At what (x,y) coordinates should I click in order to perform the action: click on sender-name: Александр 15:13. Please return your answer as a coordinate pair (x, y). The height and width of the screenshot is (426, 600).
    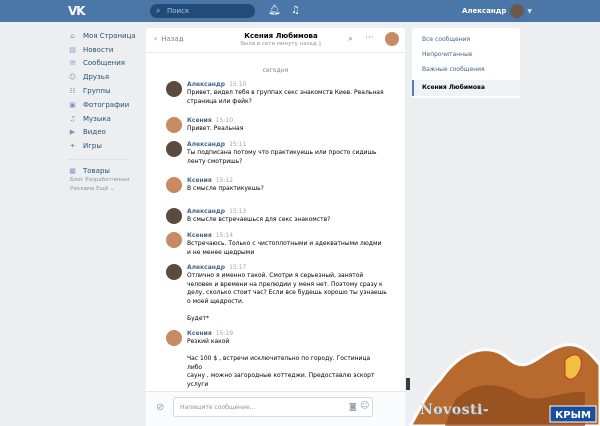
    Looking at the image, I should click on (216, 211).